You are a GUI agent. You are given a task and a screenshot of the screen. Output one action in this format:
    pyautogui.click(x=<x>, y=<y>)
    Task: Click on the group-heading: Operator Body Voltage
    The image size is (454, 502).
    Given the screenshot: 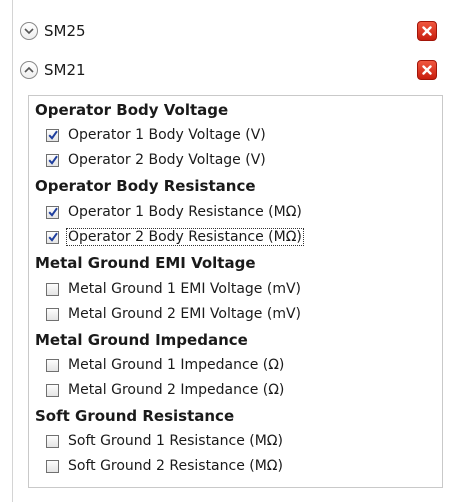 What is the action you would take?
    pyautogui.click(x=132, y=110)
    